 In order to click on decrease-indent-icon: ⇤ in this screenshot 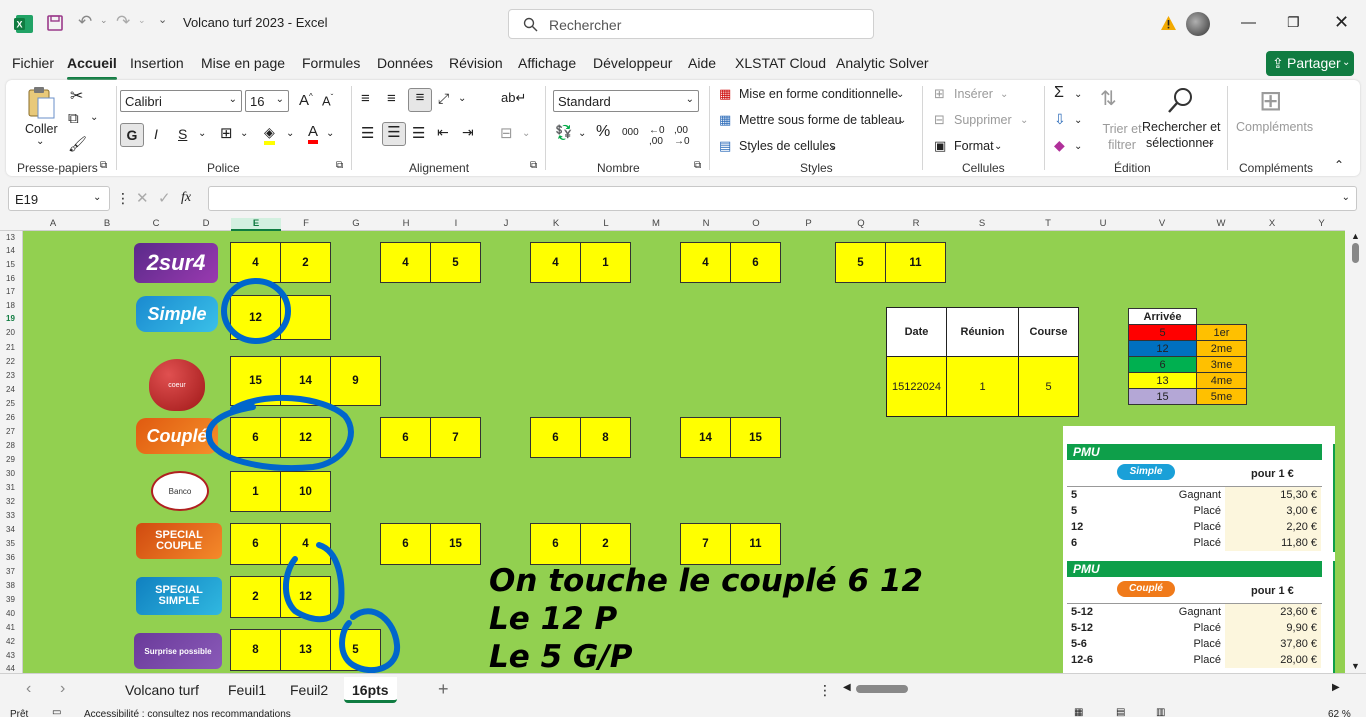, I will do `click(443, 132)`.